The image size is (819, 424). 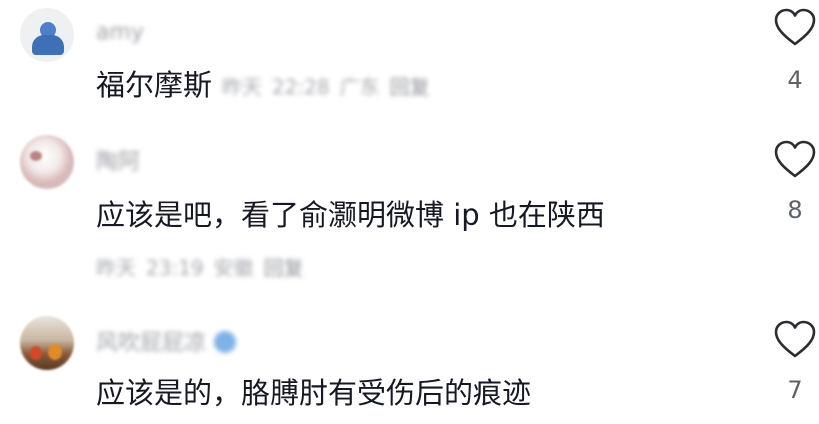 I want to click on verified-badge-icon, so click(x=225, y=342).